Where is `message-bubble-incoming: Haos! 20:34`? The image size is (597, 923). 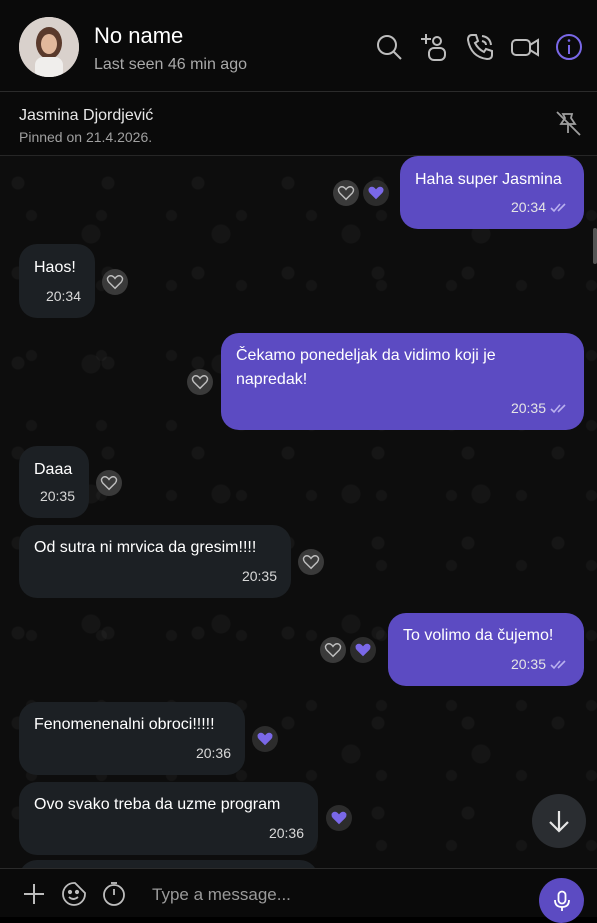 message-bubble-incoming: Haos! 20:34 is located at coordinates (57, 281).